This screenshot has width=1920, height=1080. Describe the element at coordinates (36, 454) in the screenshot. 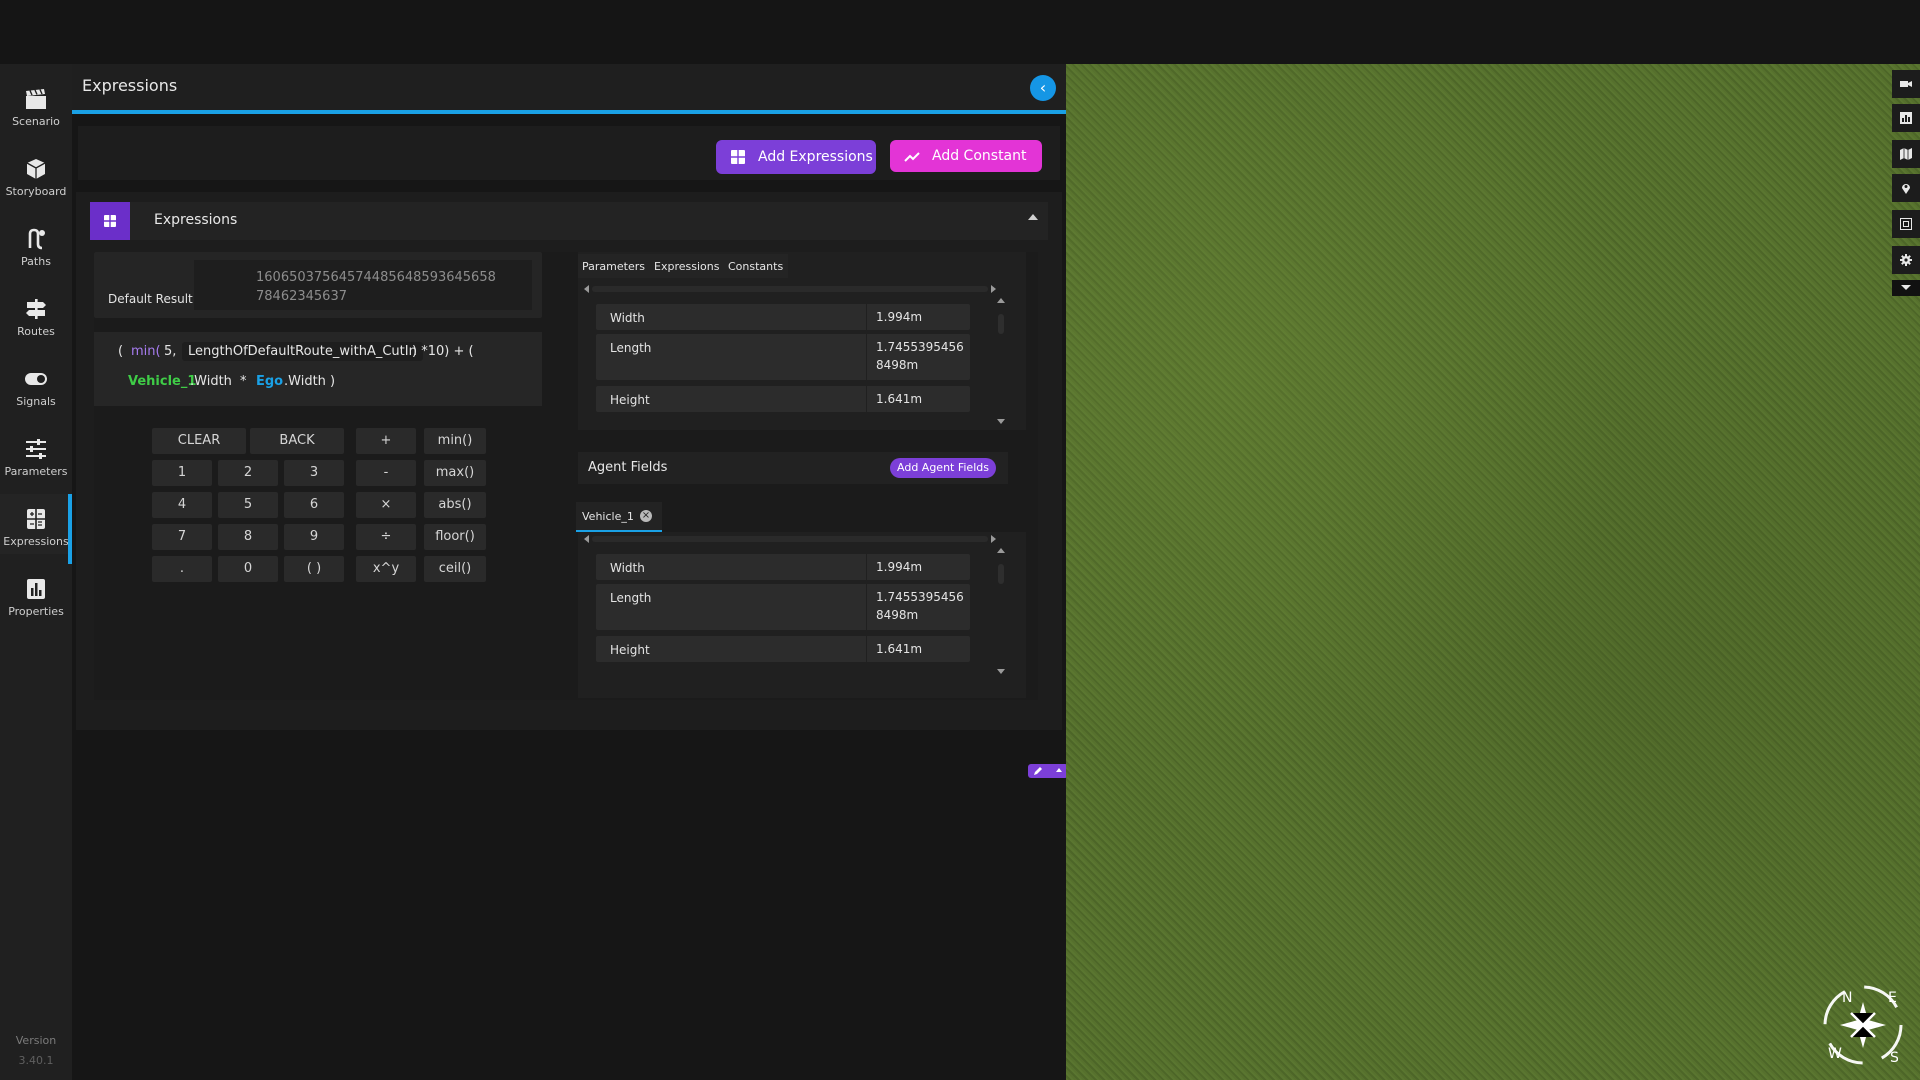

I see `nav-item-parameters: Parameters` at that location.